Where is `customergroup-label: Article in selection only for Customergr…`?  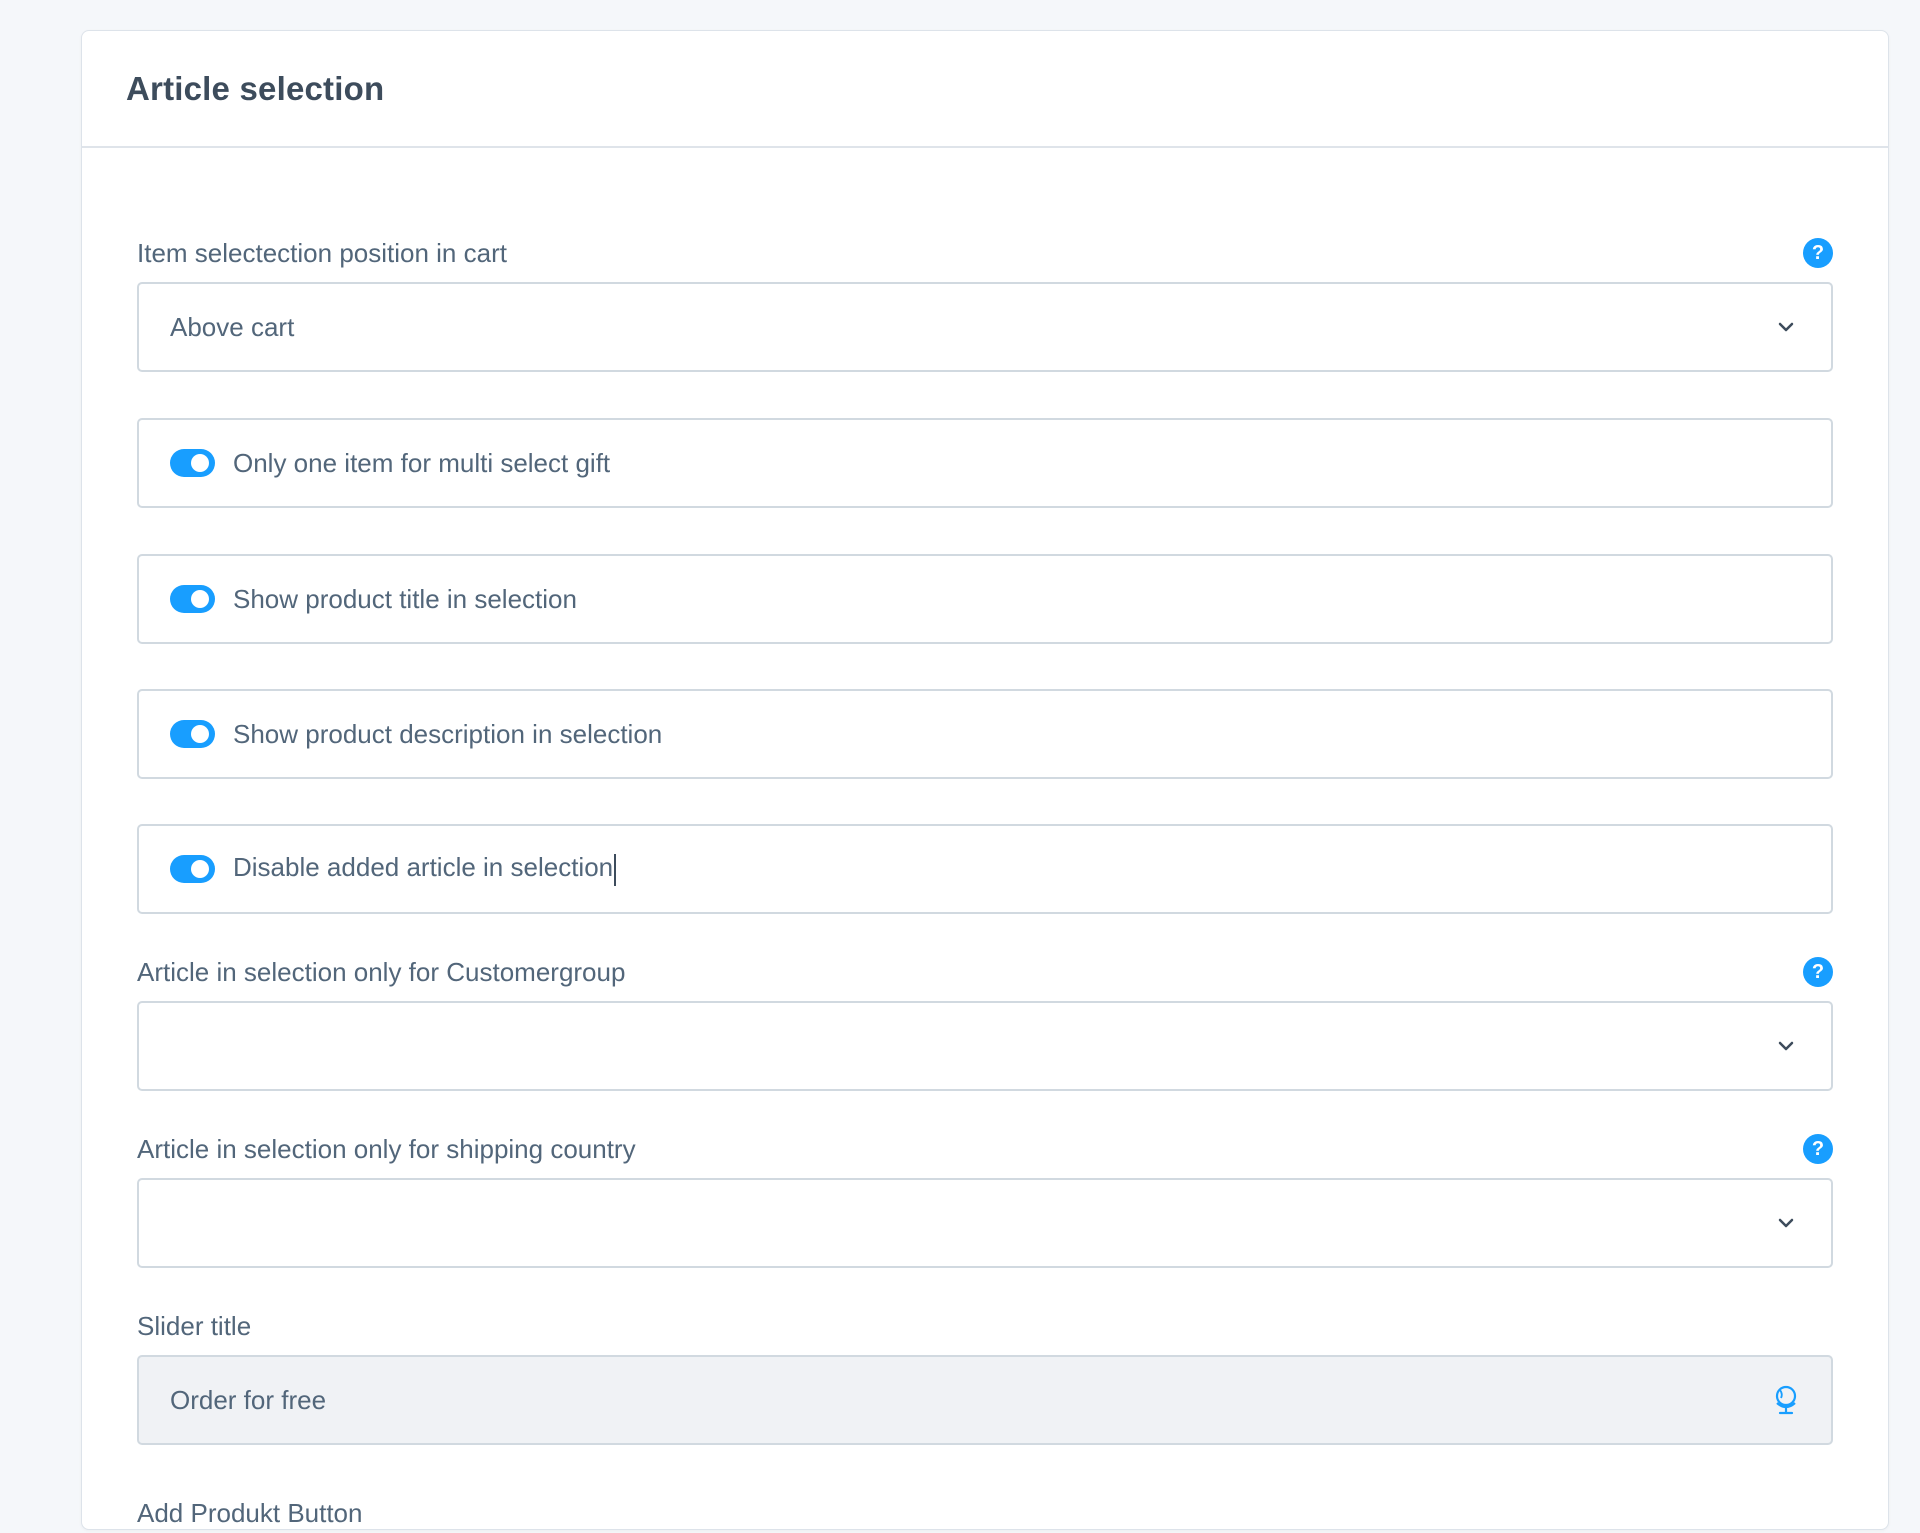
customergroup-label: Article in selection only for Customergr… is located at coordinates (381, 971).